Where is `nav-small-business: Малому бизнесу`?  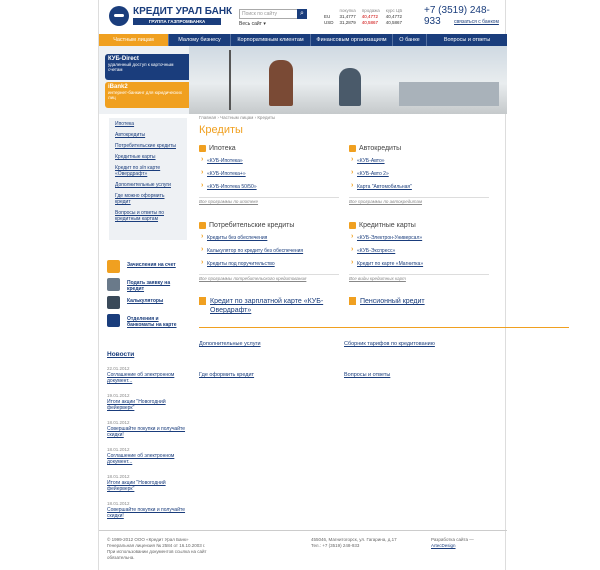 nav-small-business: Малому бизнесу is located at coordinates (200, 40).